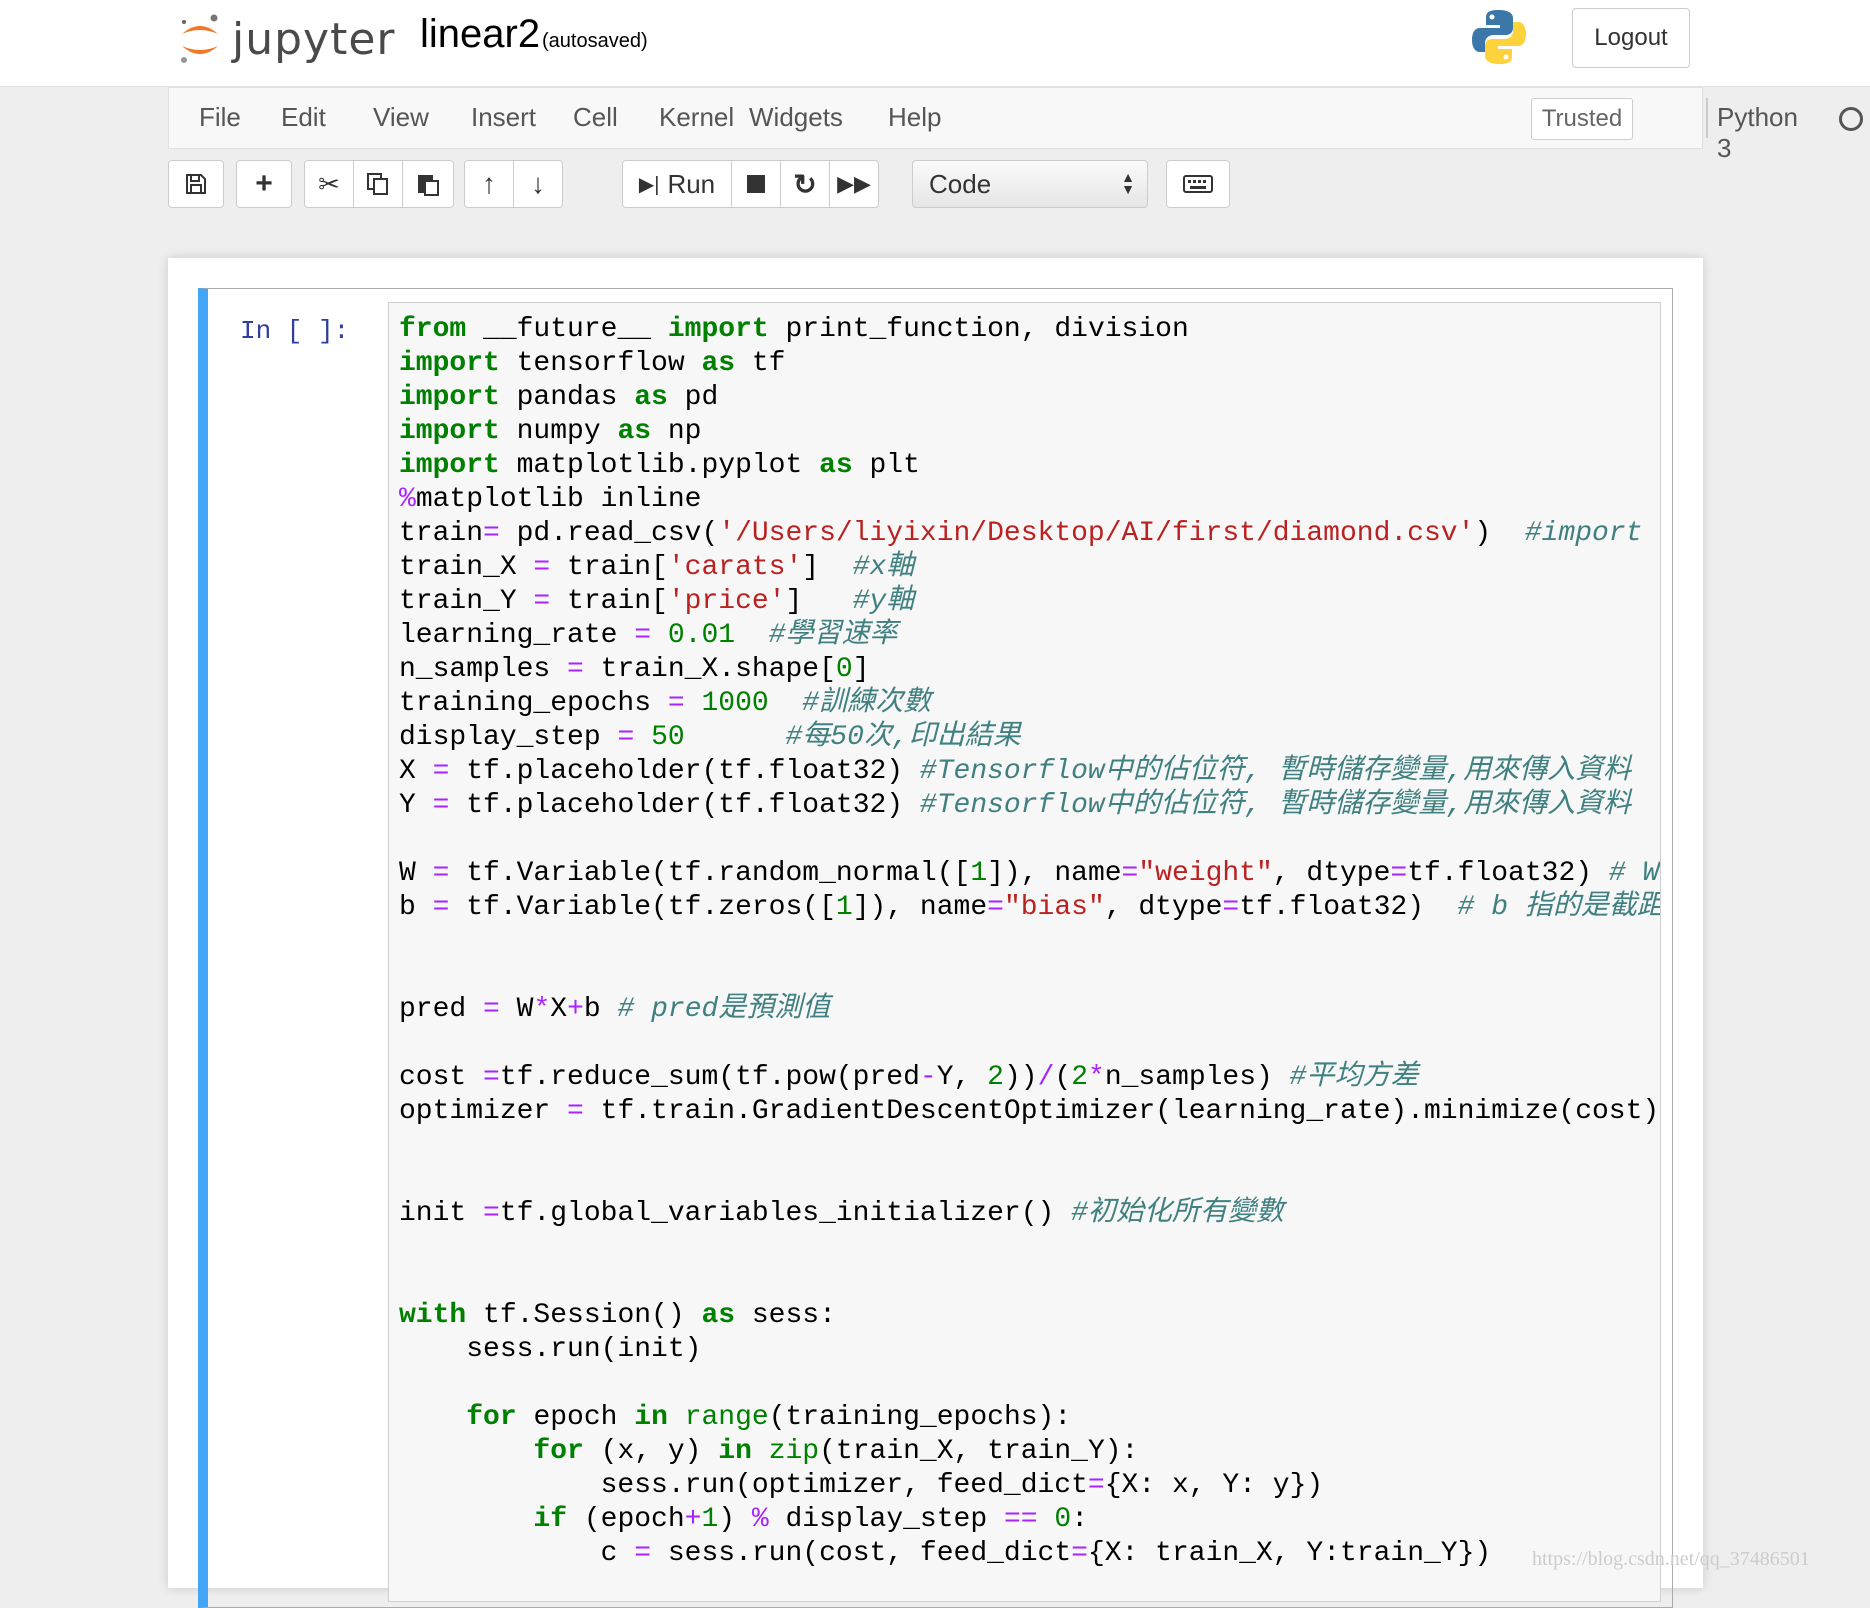 The image size is (1870, 1608). What do you see at coordinates (935, 43) in the screenshot?
I see `header: jupyter linear2 (autosaved) Logout` at bounding box center [935, 43].